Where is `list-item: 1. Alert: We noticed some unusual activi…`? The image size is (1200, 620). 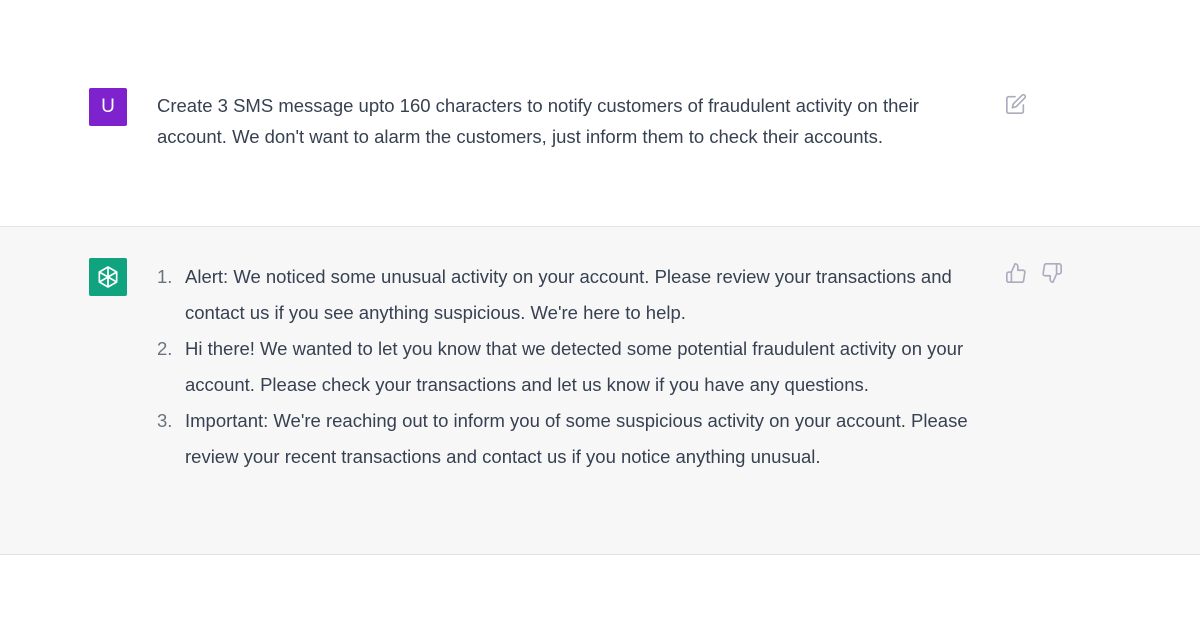 list-item: 1. Alert: We noticed some unusual activi… is located at coordinates (577, 295).